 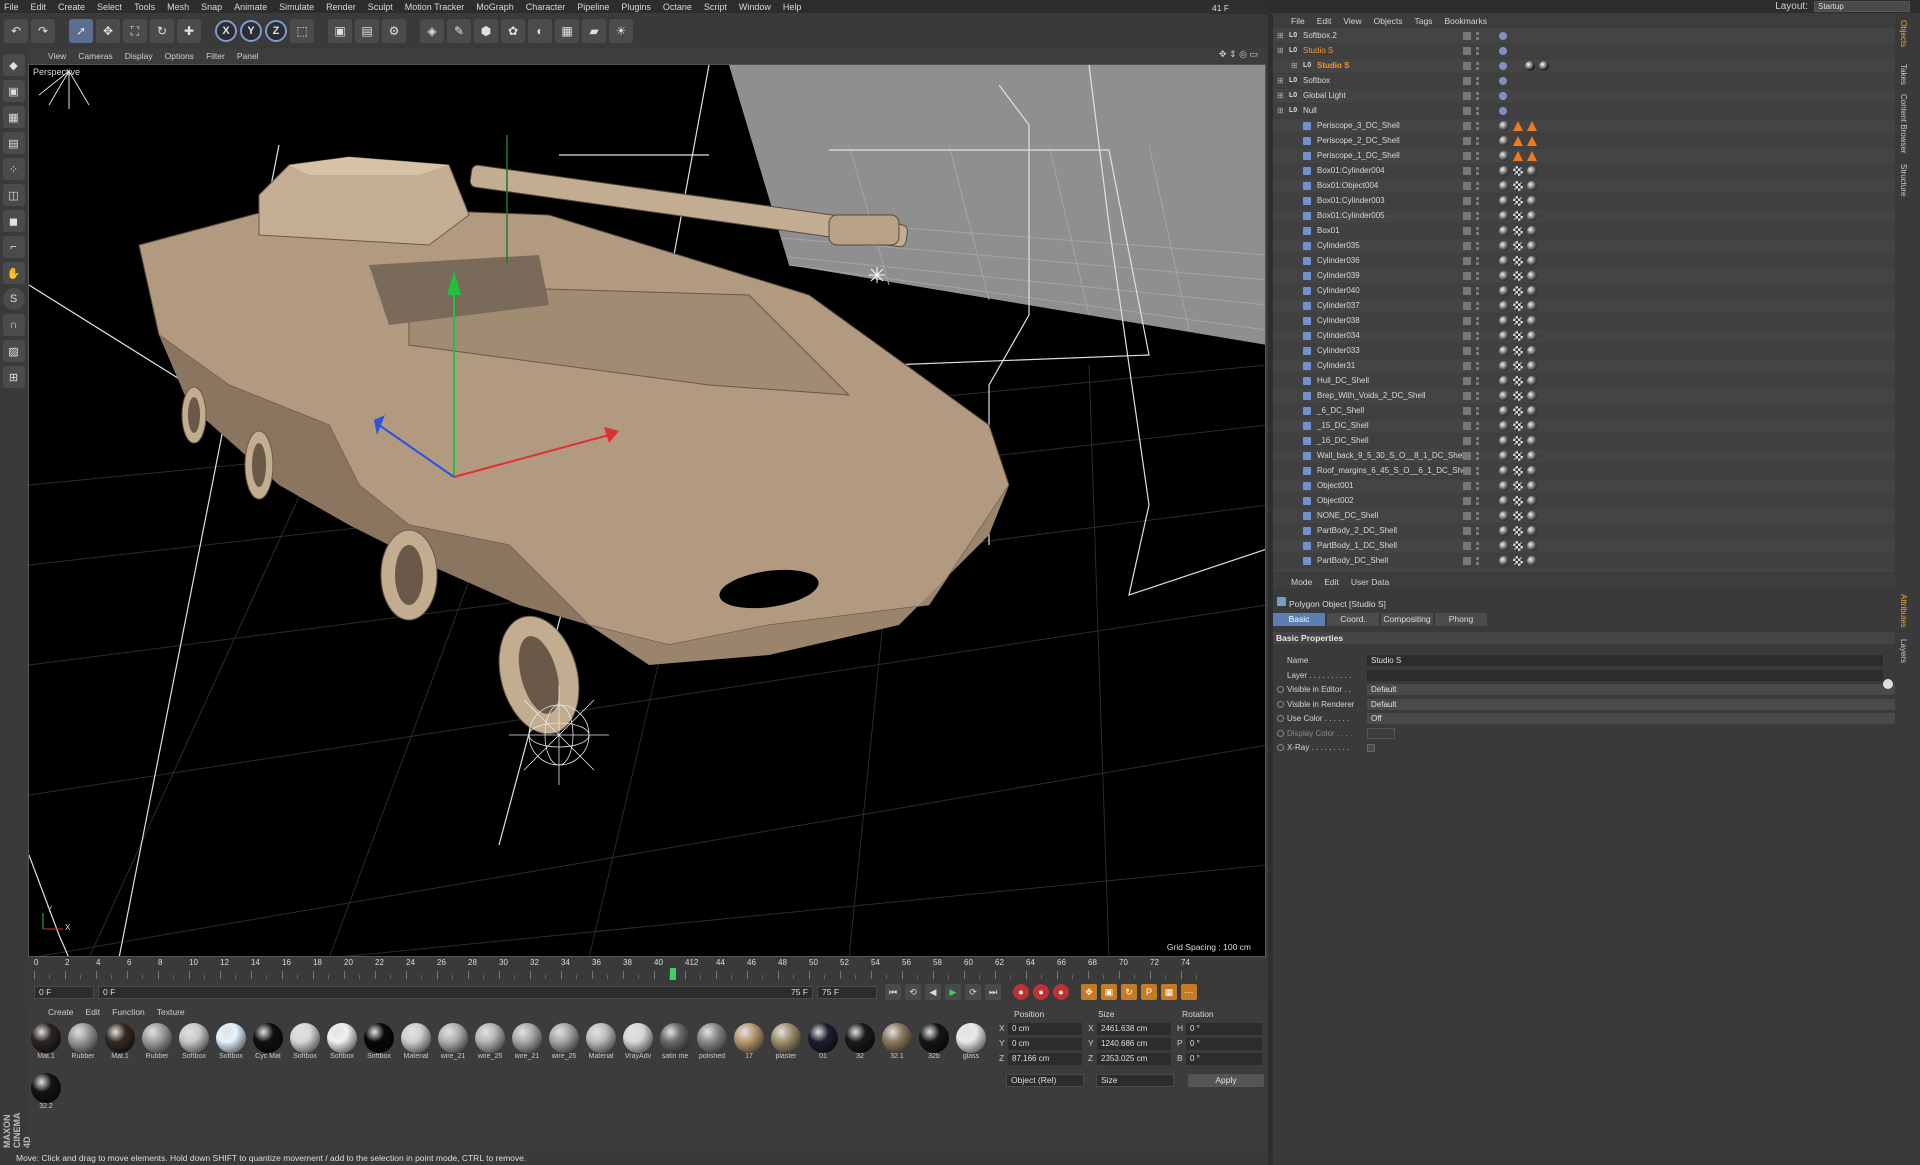 What do you see at coordinates (672, 974) in the screenshot?
I see `playhead` at bounding box center [672, 974].